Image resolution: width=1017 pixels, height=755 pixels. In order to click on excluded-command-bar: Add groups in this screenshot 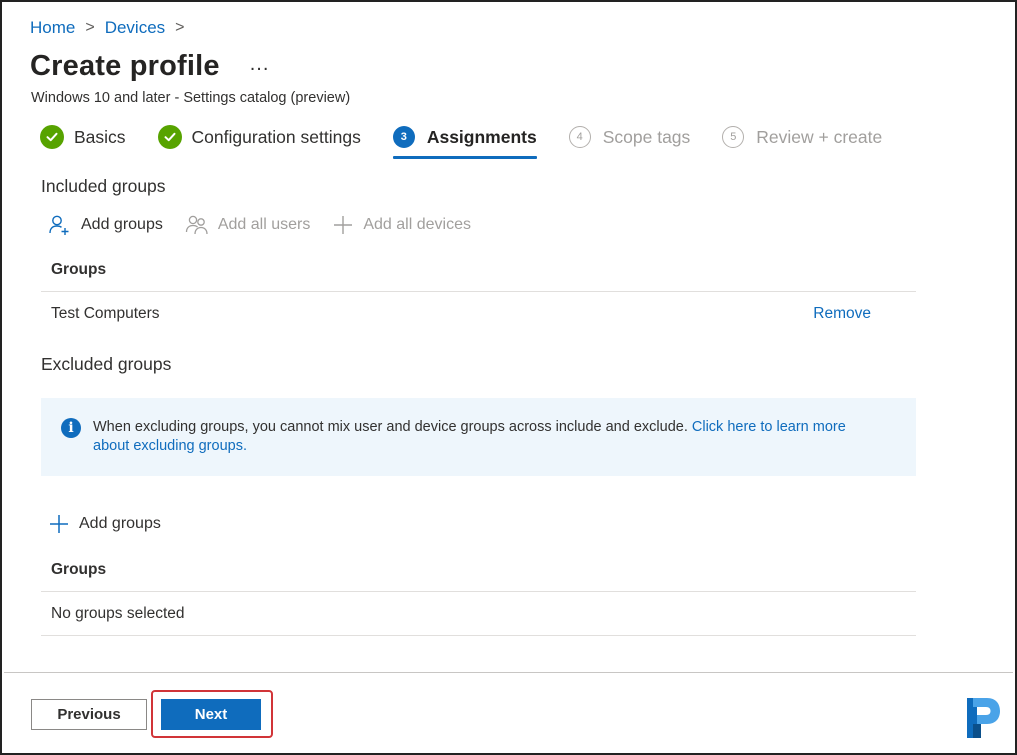, I will do `click(115, 524)`.